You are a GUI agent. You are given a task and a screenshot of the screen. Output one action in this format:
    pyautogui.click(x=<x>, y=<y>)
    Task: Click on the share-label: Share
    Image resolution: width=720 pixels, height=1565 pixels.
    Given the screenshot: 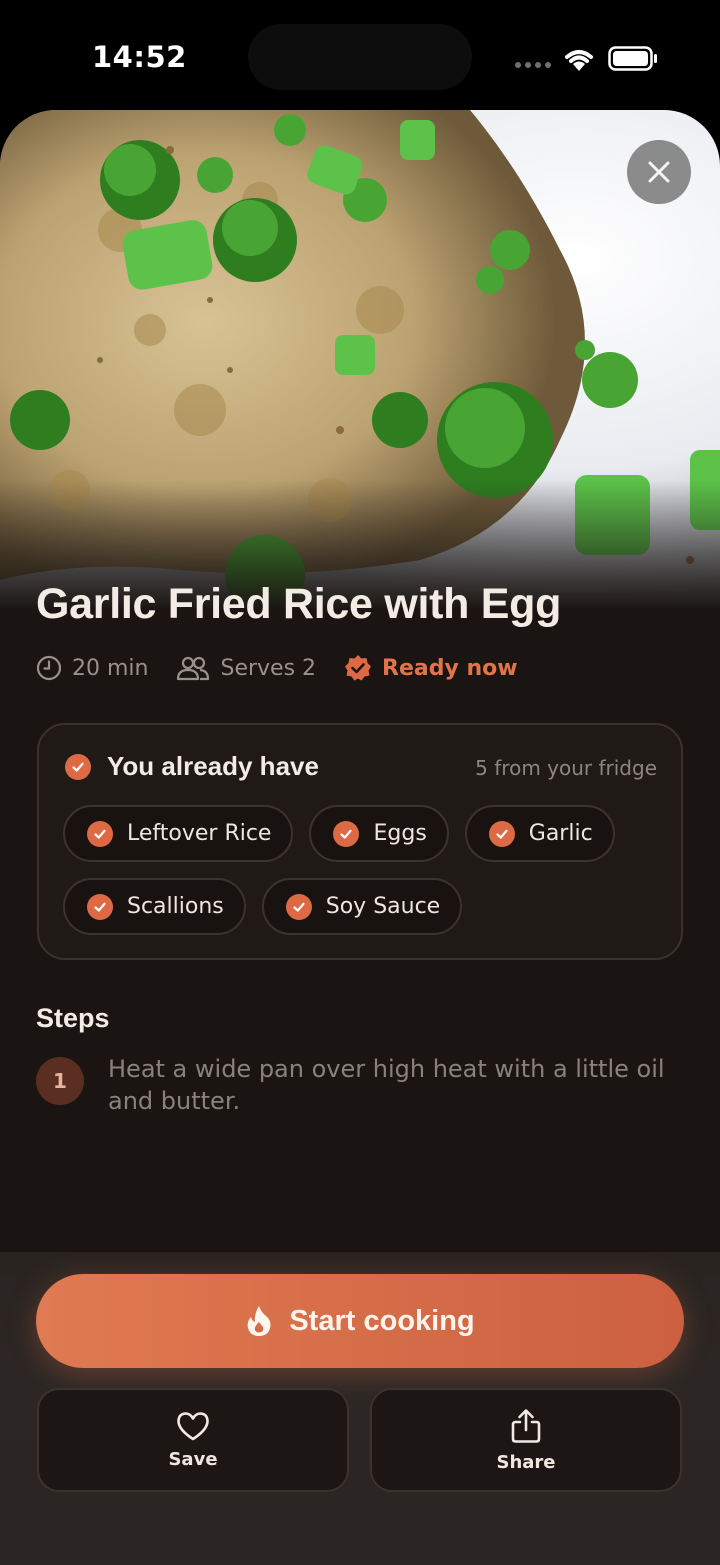 What is the action you would take?
    pyautogui.click(x=526, y=1462)
    